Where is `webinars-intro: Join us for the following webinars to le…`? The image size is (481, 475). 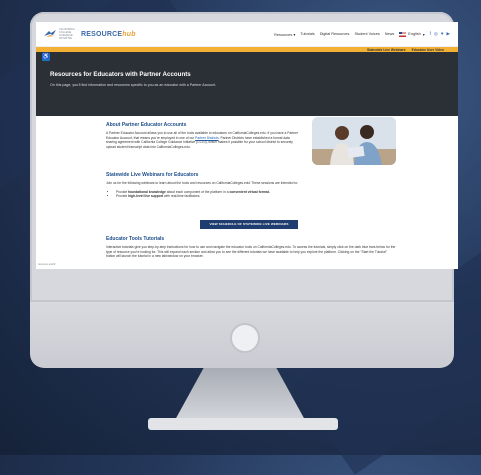
webinars-intro: Join us for the following webinars to le… is located at coordinates (202, 183).